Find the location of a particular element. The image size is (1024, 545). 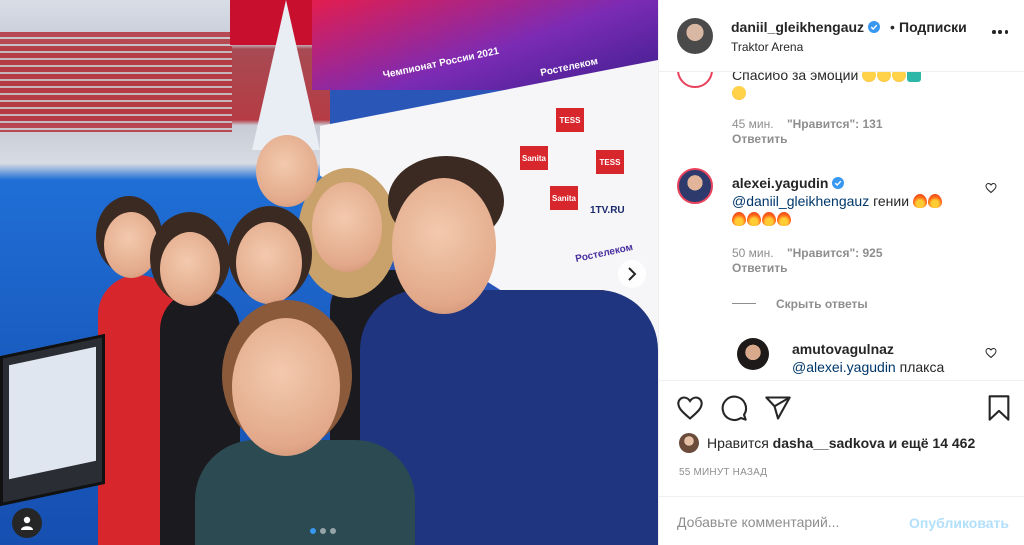

comment-username: alexei.yagudin is located at coordinates (780, 183).